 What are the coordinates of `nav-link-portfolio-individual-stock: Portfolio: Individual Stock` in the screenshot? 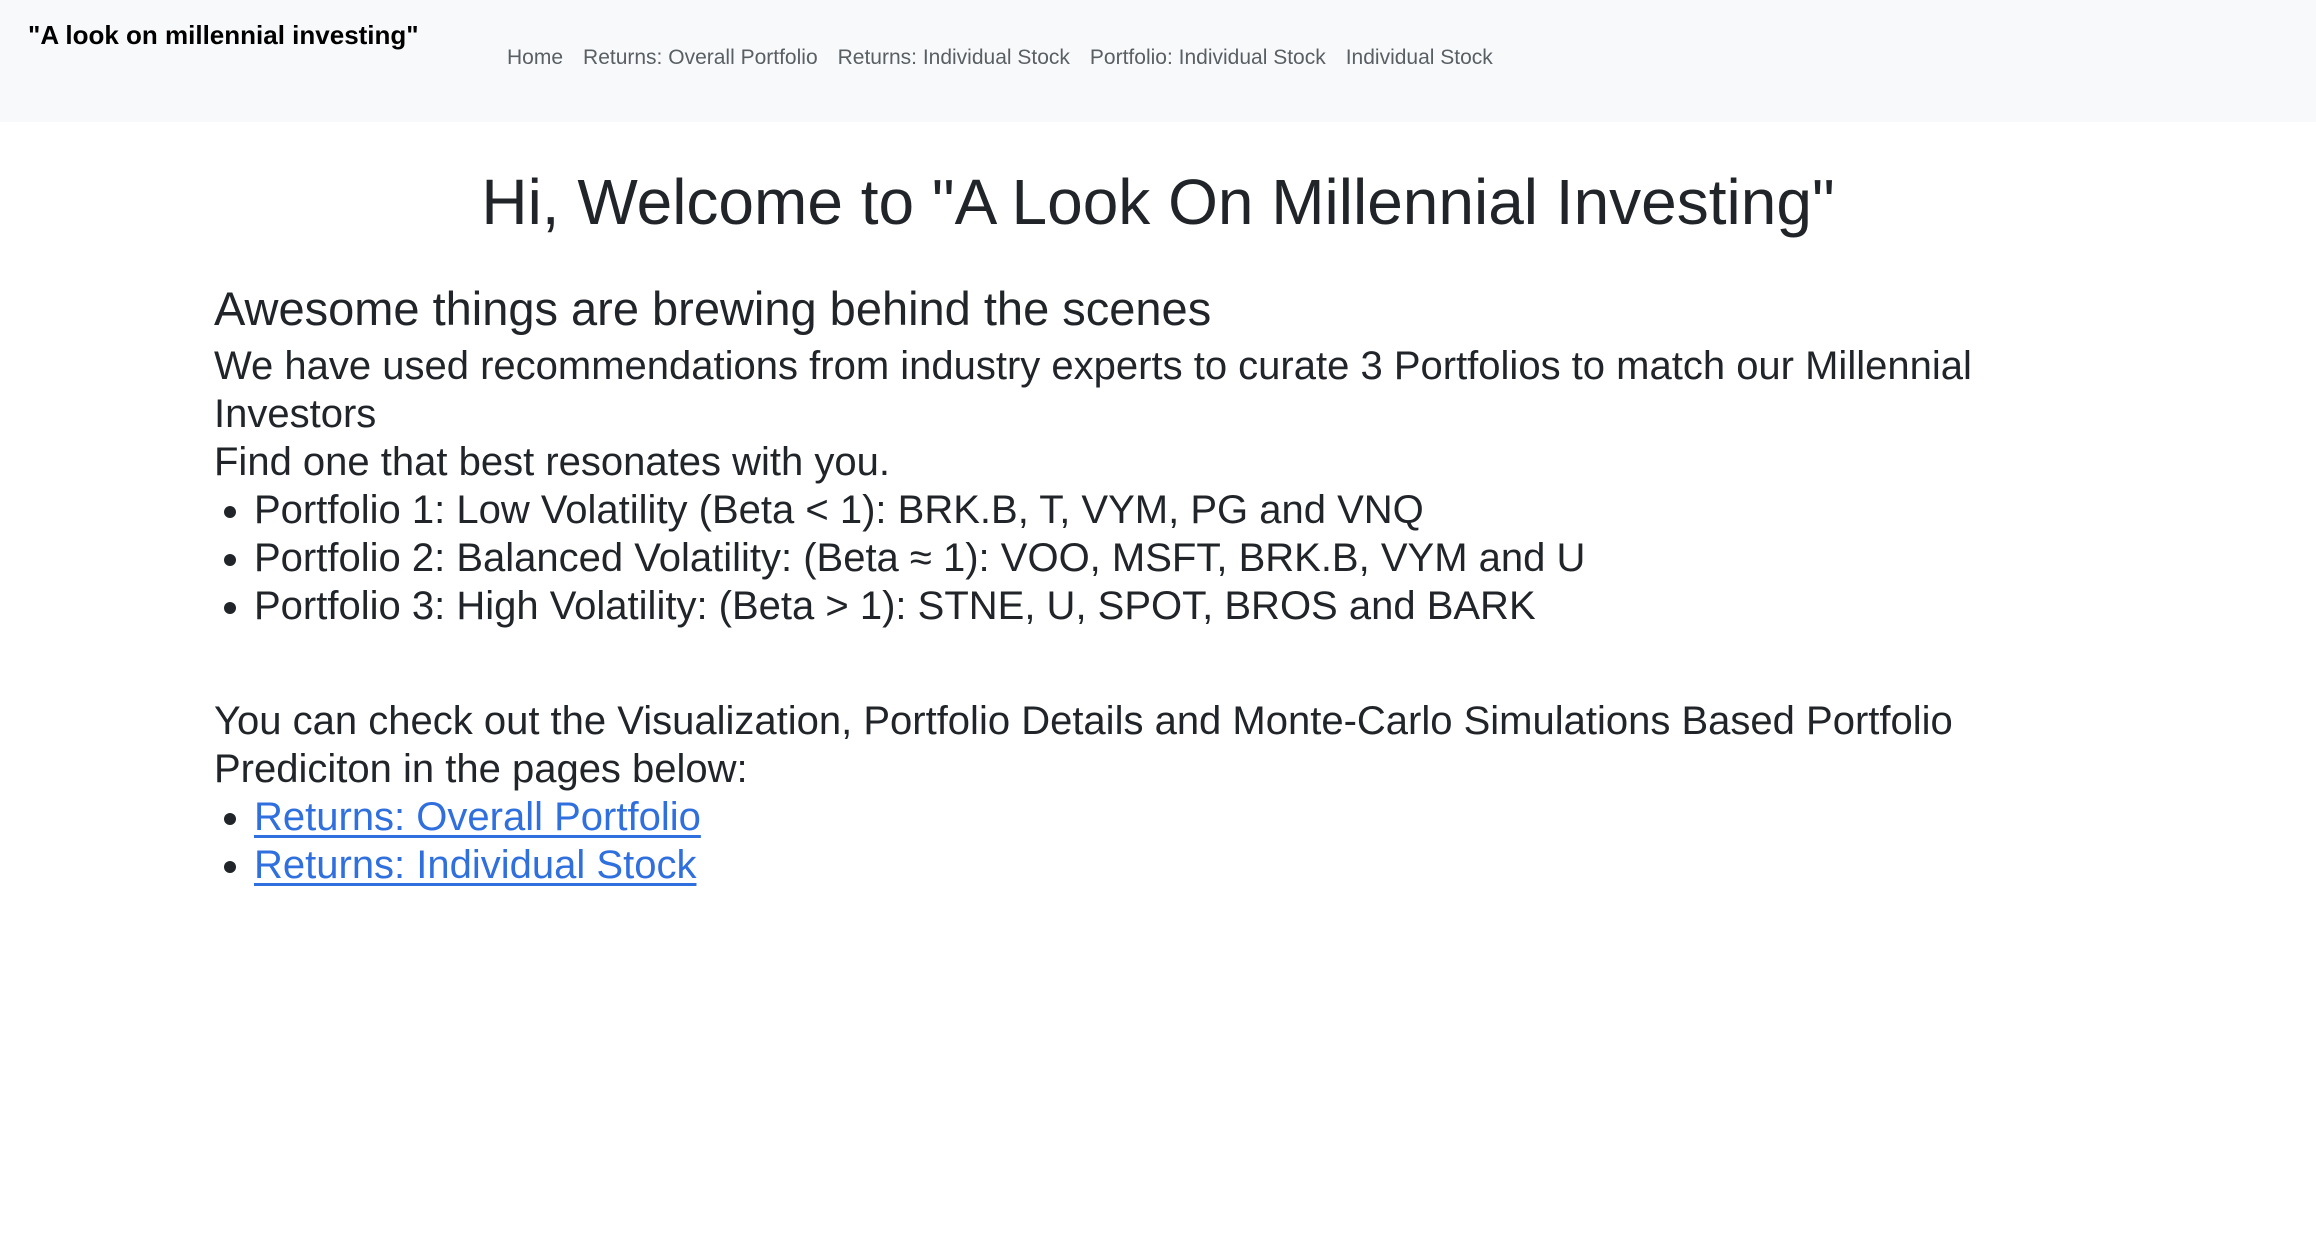 It's located at (1208, 58).